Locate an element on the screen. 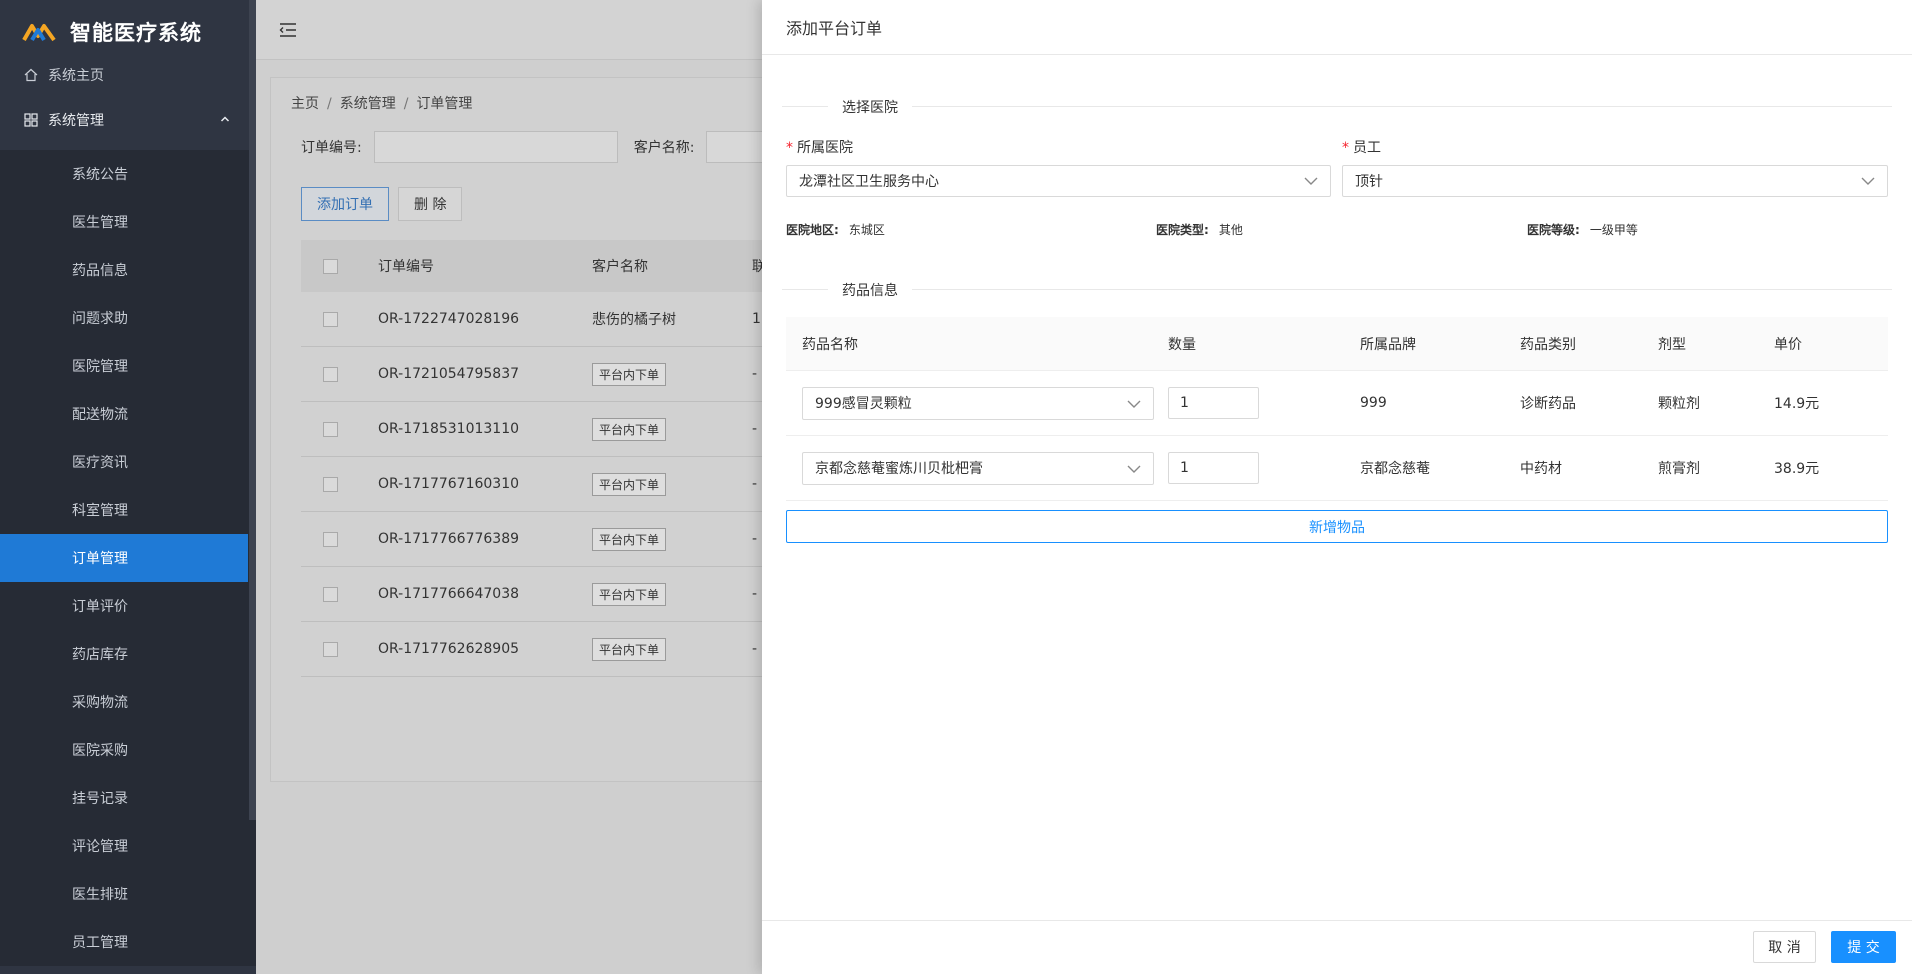  sidebar-item-announcement: 系统公告 is located at coordinates (128, 174).